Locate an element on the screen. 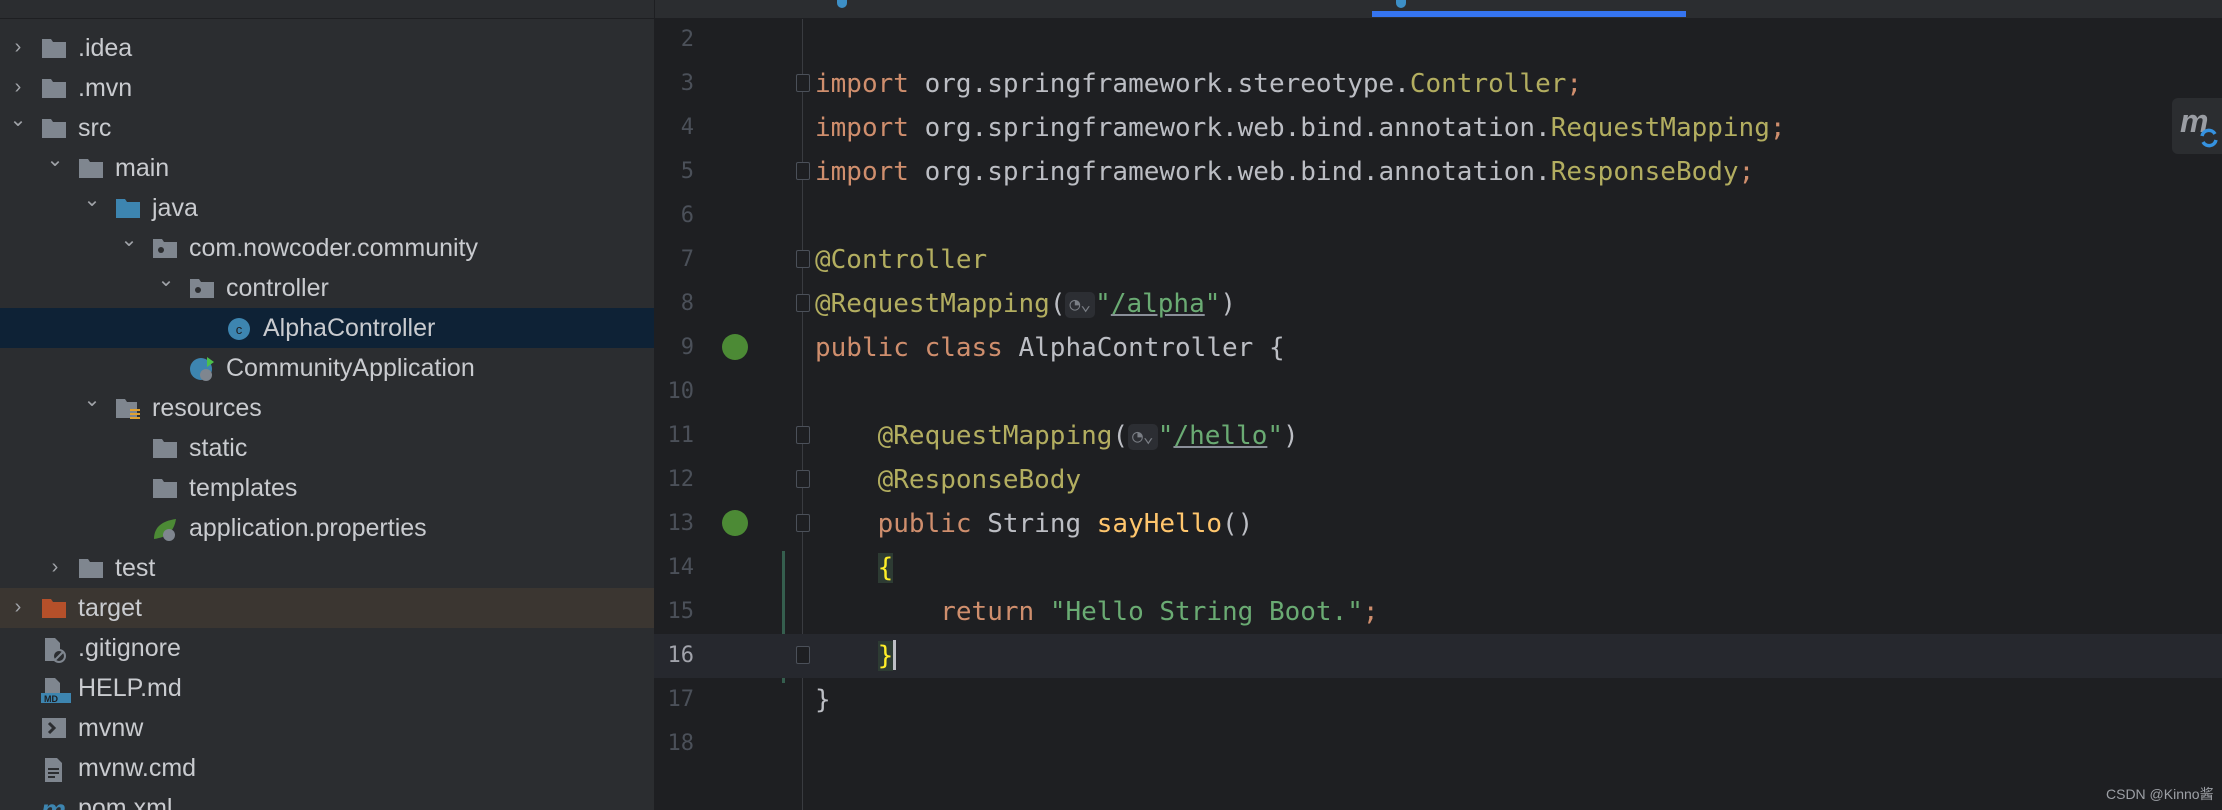 This screenshot has height=810, width=2222. line-number: 15 is located at coordinates (674, 611).